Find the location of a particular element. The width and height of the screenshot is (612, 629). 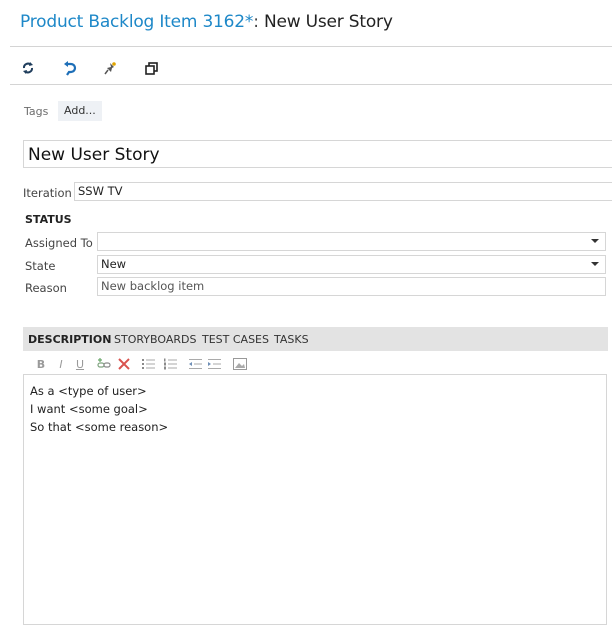

header-divider is located at coordinates (311, 46).